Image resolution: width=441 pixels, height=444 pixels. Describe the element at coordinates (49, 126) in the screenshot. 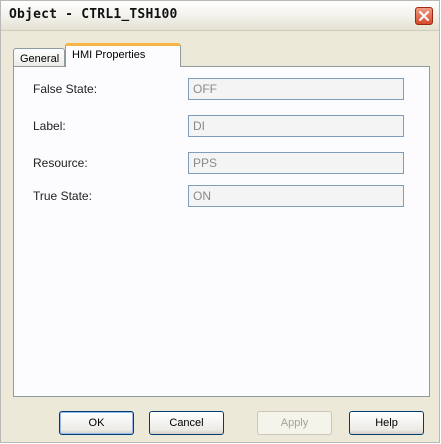

I see `label-label: Label:` at that location.